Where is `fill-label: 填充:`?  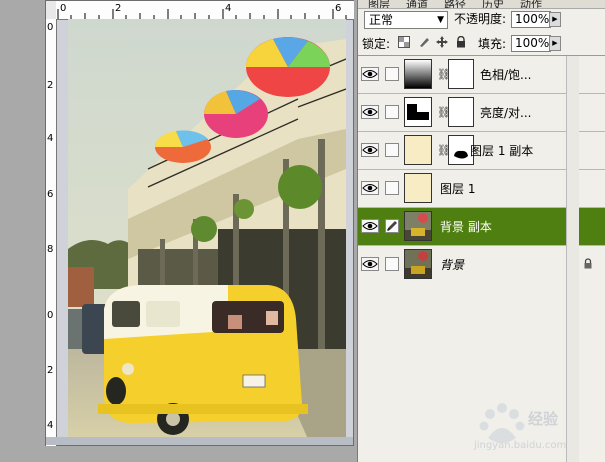
fill-label: 填充: is located at coordinates (492, 44).